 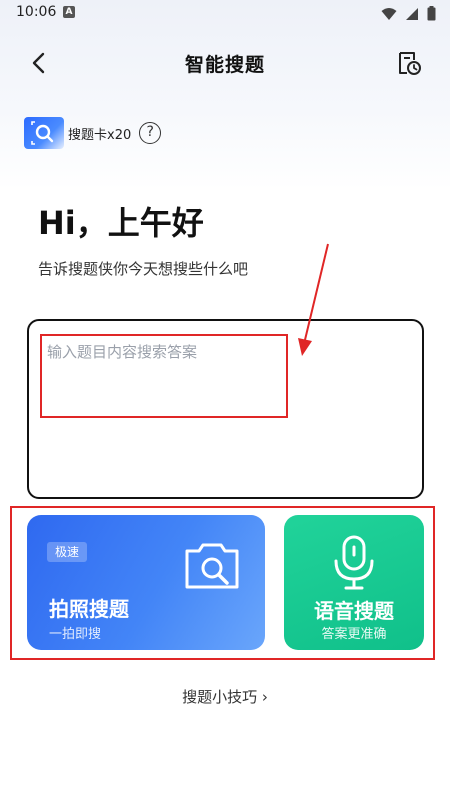 I want to click on notification-app-icon: A, so click(x=69, y=12).